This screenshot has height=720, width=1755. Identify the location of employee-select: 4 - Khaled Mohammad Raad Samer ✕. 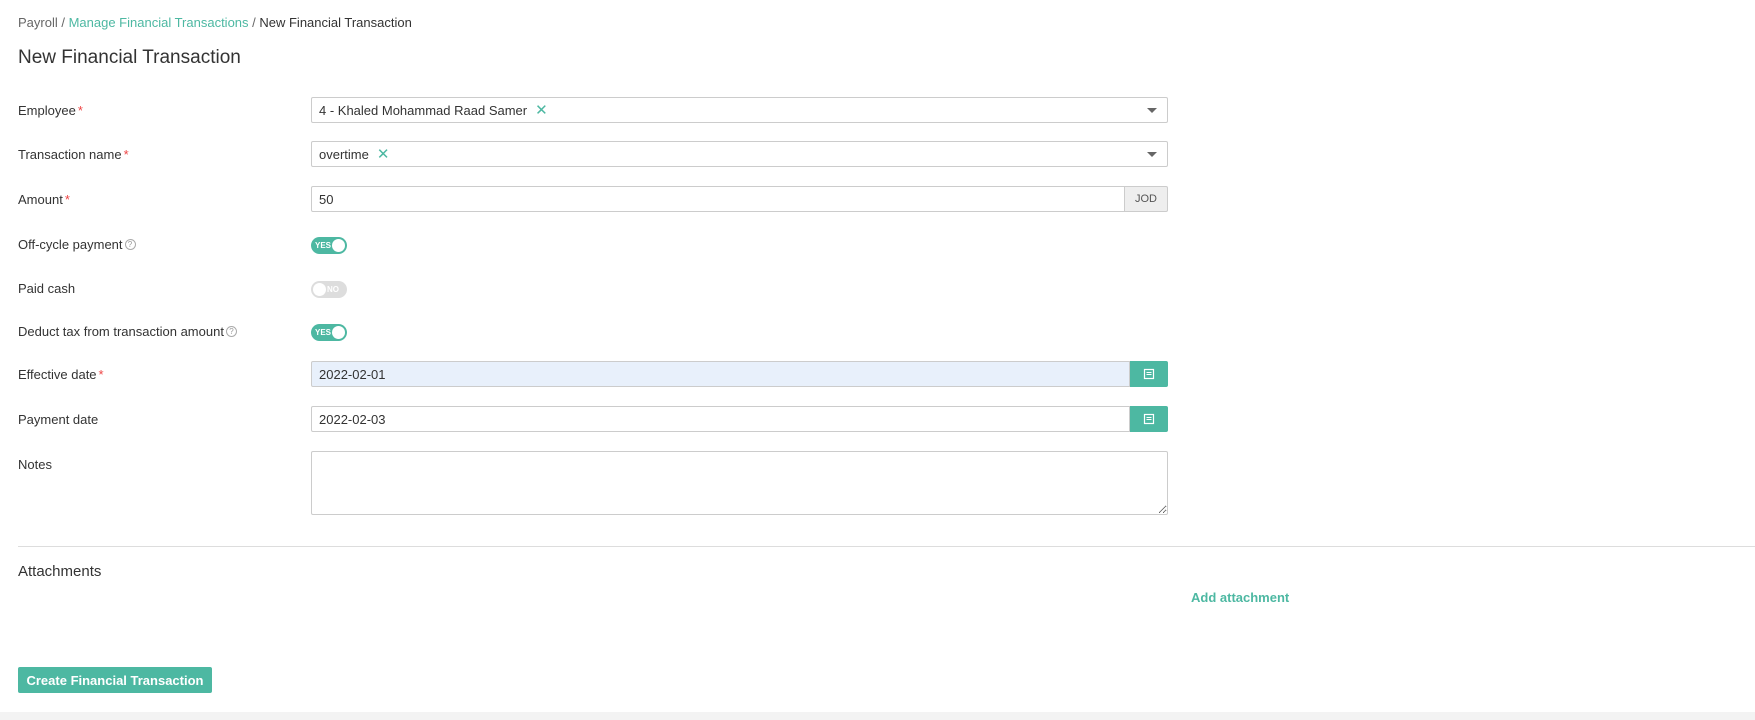
(739, 110).